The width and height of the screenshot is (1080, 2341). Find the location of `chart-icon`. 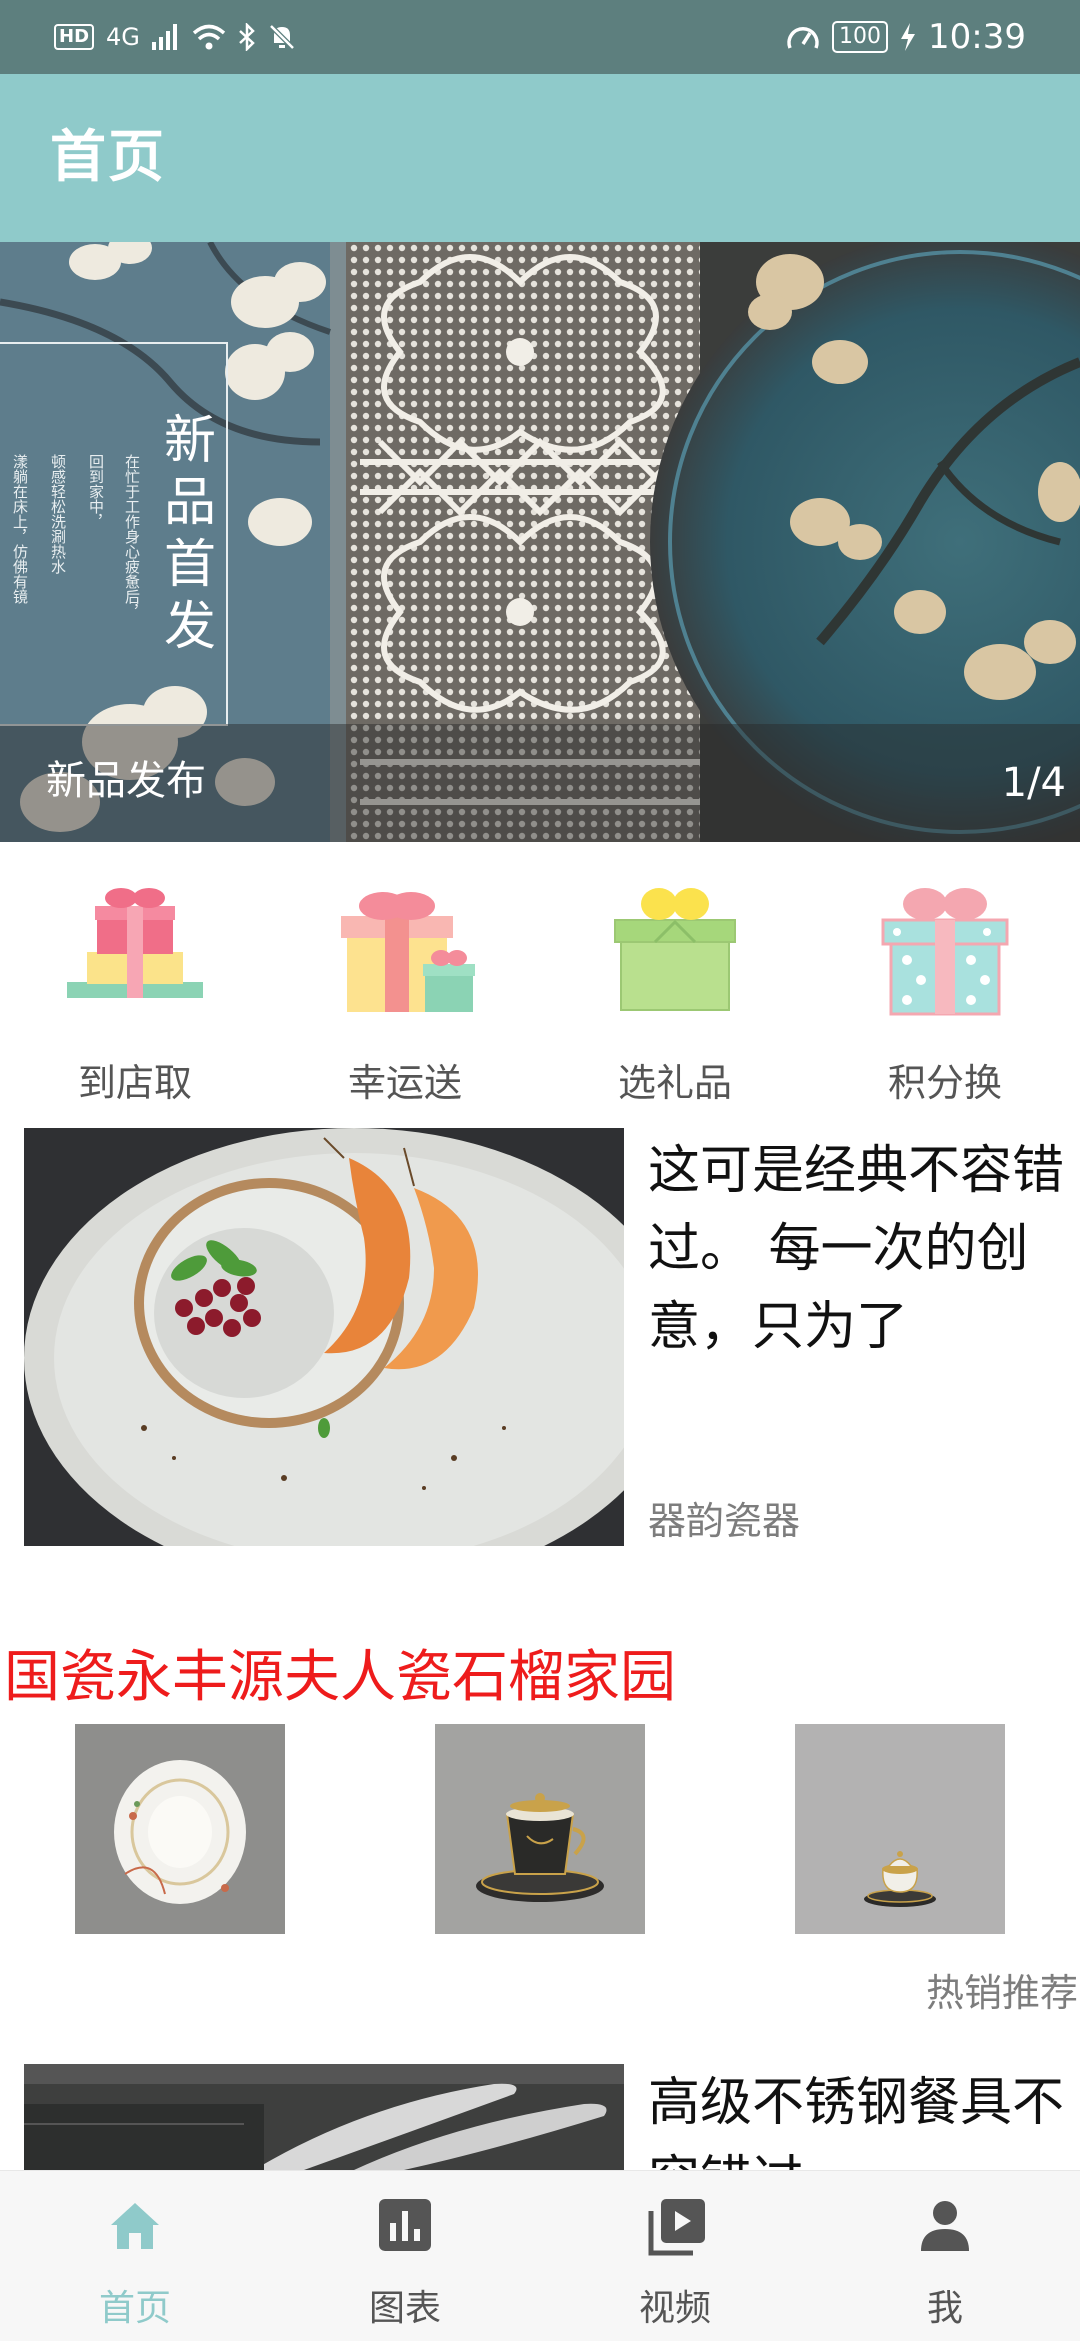

chart-icon is located at coordinates (405, 2225).